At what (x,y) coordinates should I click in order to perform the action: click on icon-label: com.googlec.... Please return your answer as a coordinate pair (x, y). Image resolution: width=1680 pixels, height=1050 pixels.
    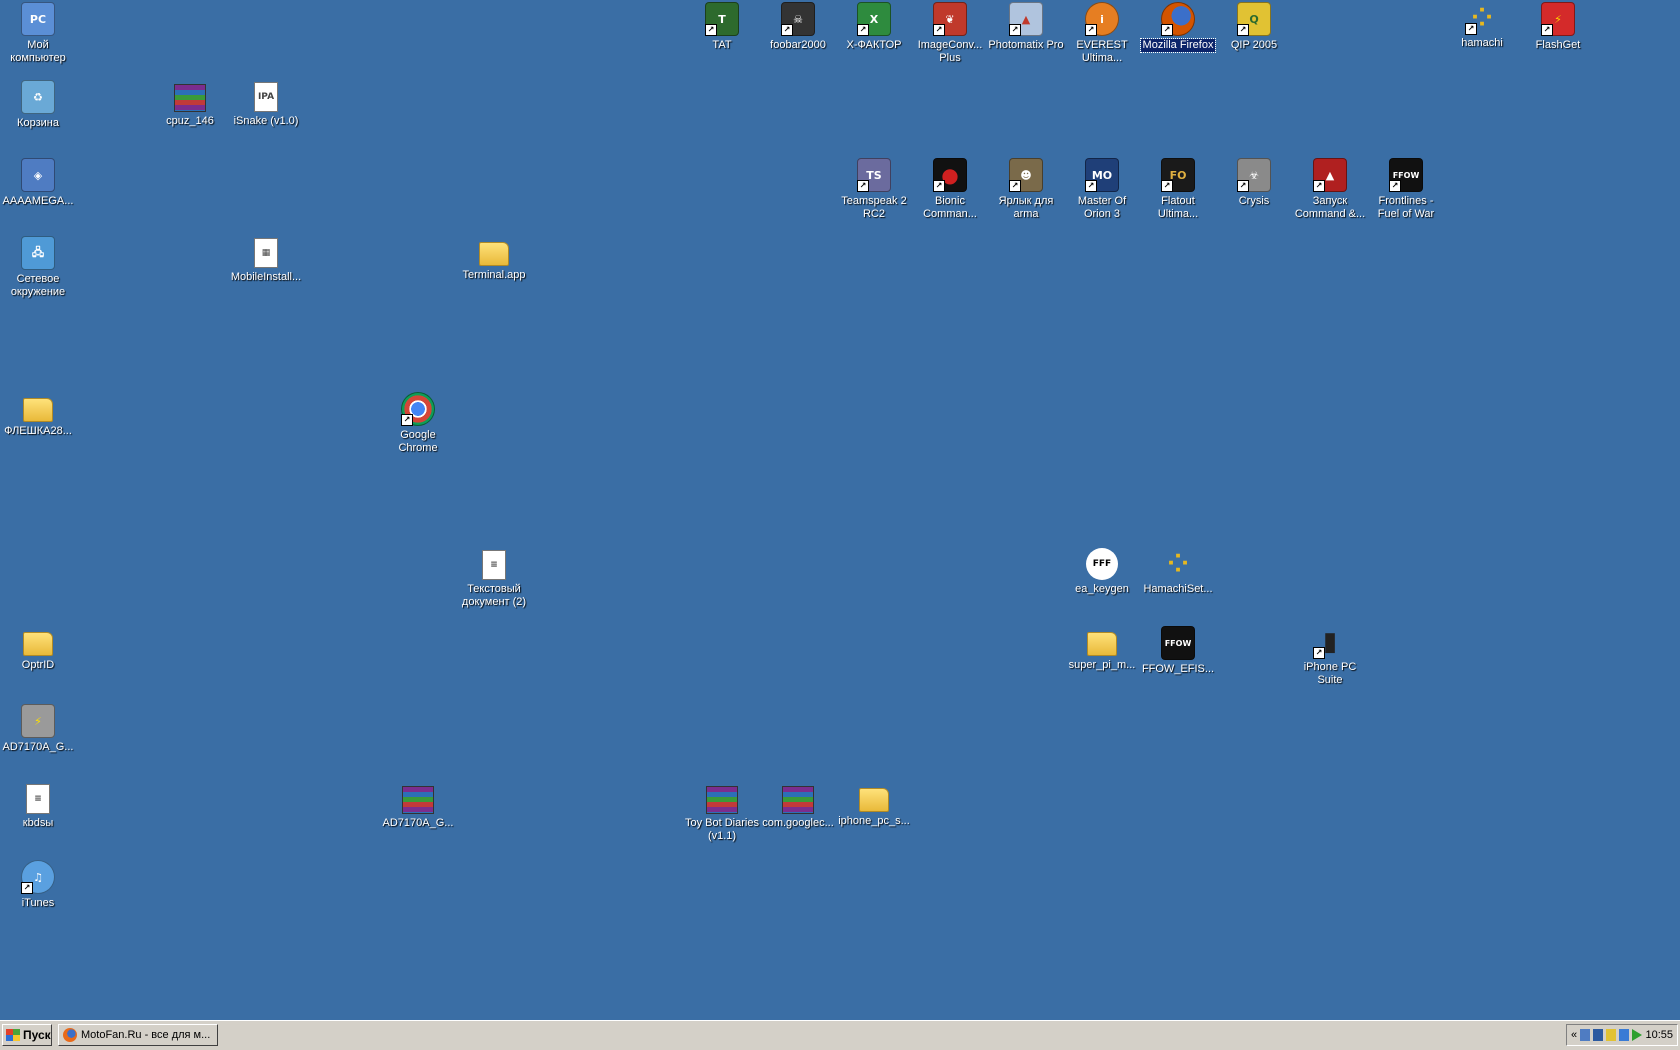
    Looking at the image, I should click on (798, 823).